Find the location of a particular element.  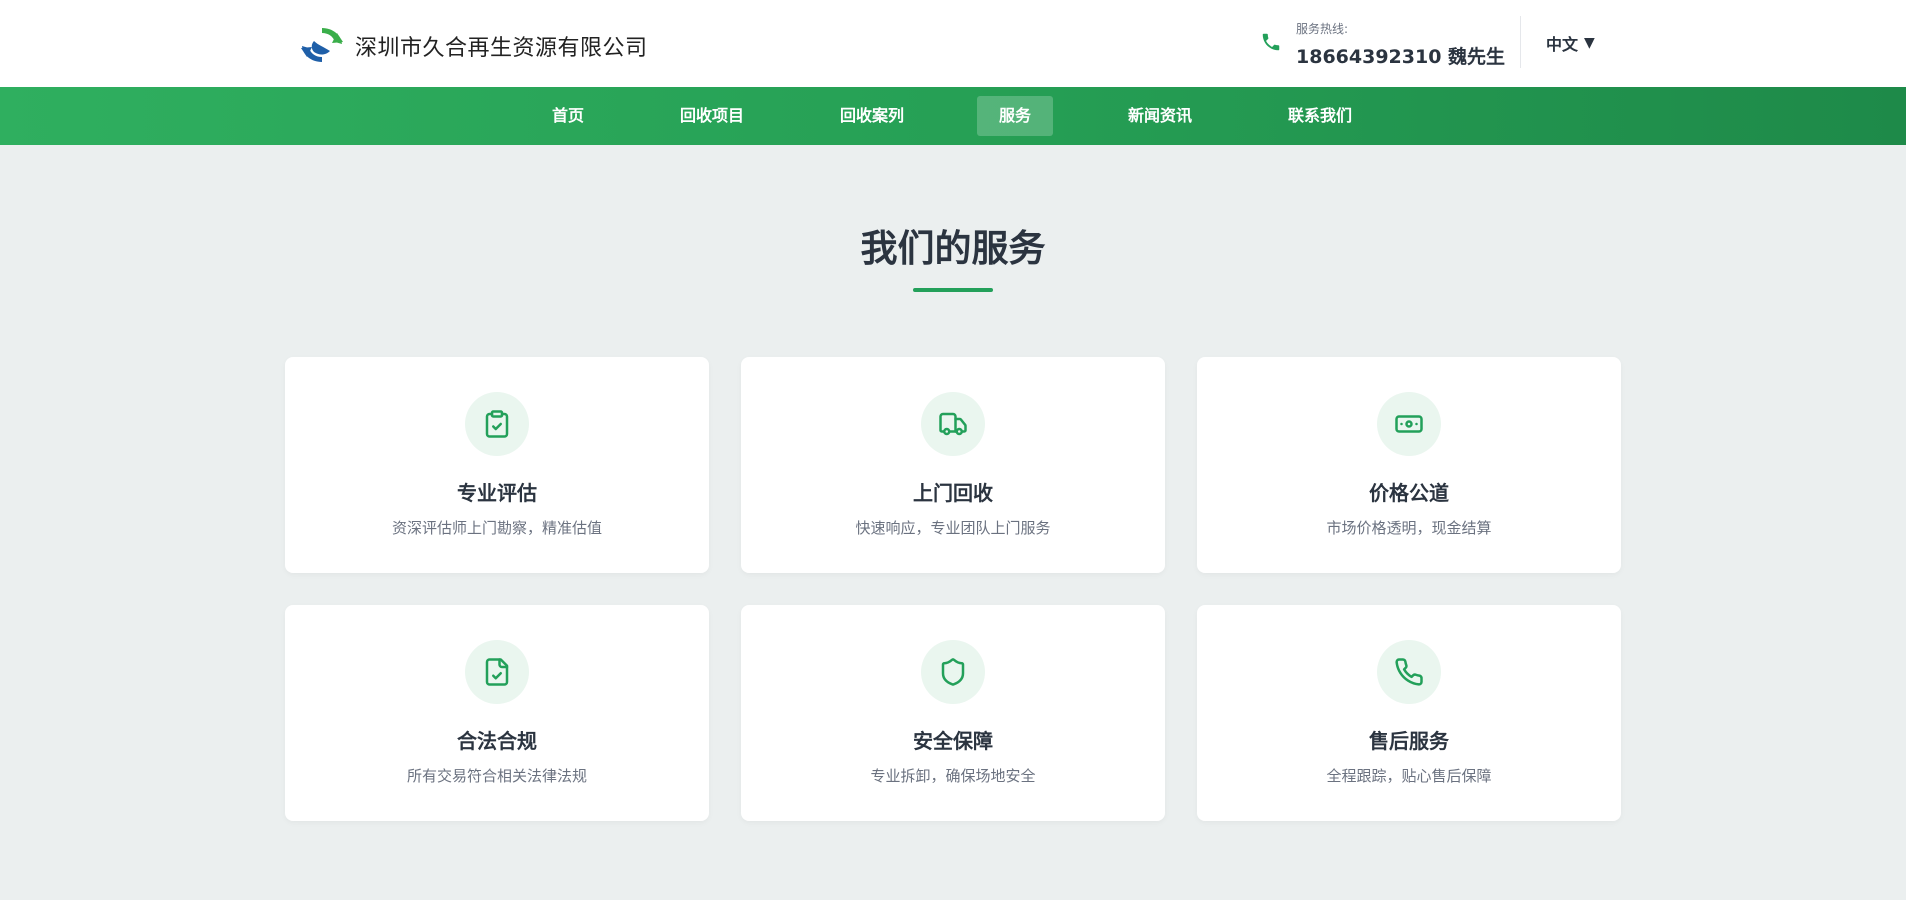

header-divider is located at coordinates (1520, 42).